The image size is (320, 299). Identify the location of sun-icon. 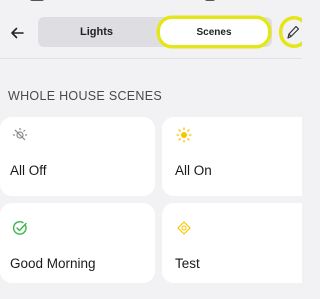
(184, 135).